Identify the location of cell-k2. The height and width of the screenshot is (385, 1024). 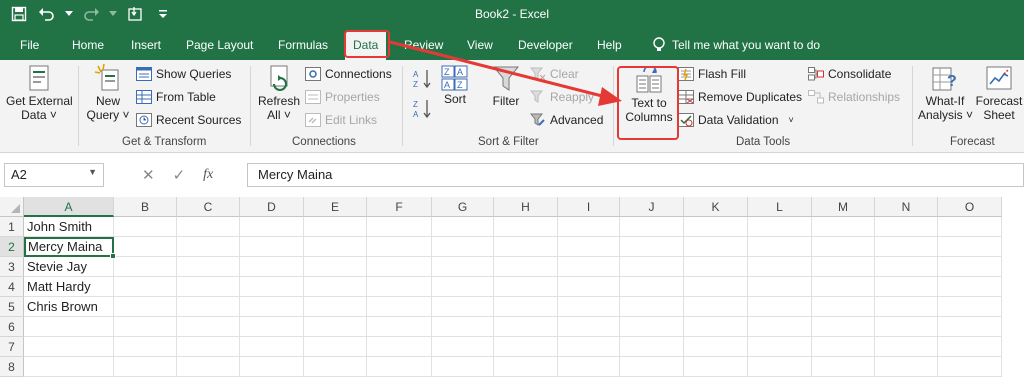
(716, 247).